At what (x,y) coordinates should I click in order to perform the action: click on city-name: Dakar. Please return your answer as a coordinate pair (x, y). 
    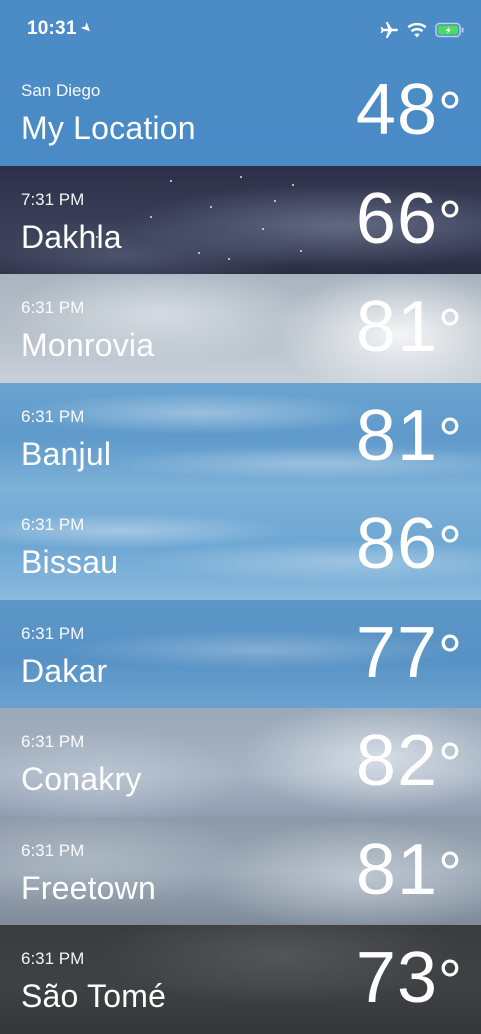
    Looking at the image, I should click on (64, 670).